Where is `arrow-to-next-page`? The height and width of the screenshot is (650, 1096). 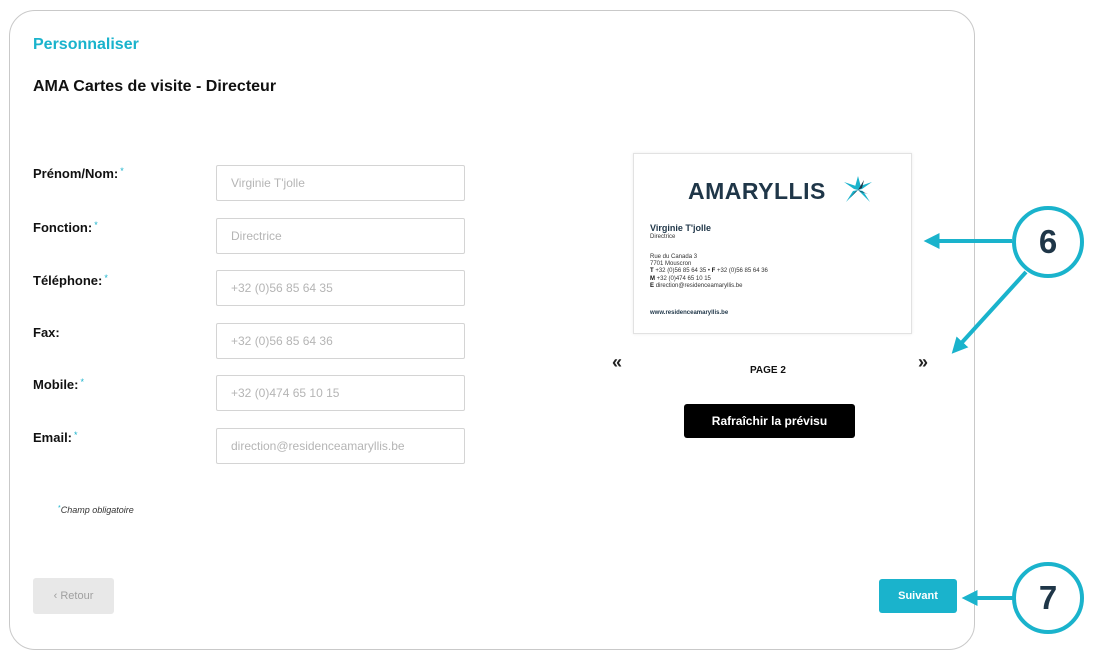
arrow-to-next-page is located at coordinates (989, 312).